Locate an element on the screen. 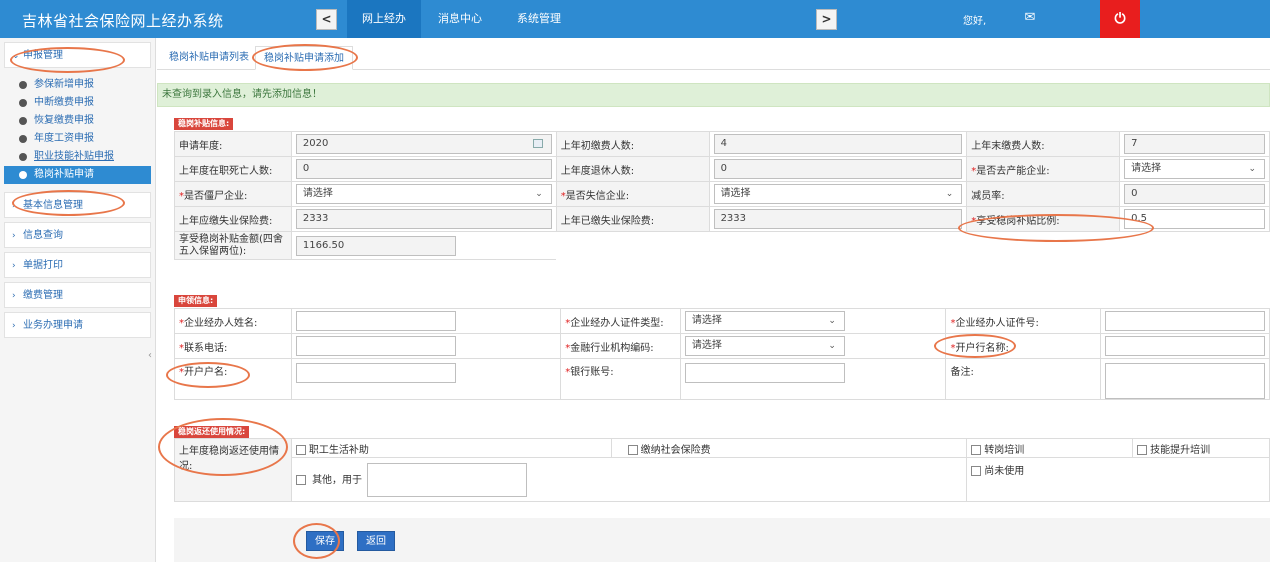  sidebar-group-business: › 业务办理申请 is located at coordinates (77, 325).